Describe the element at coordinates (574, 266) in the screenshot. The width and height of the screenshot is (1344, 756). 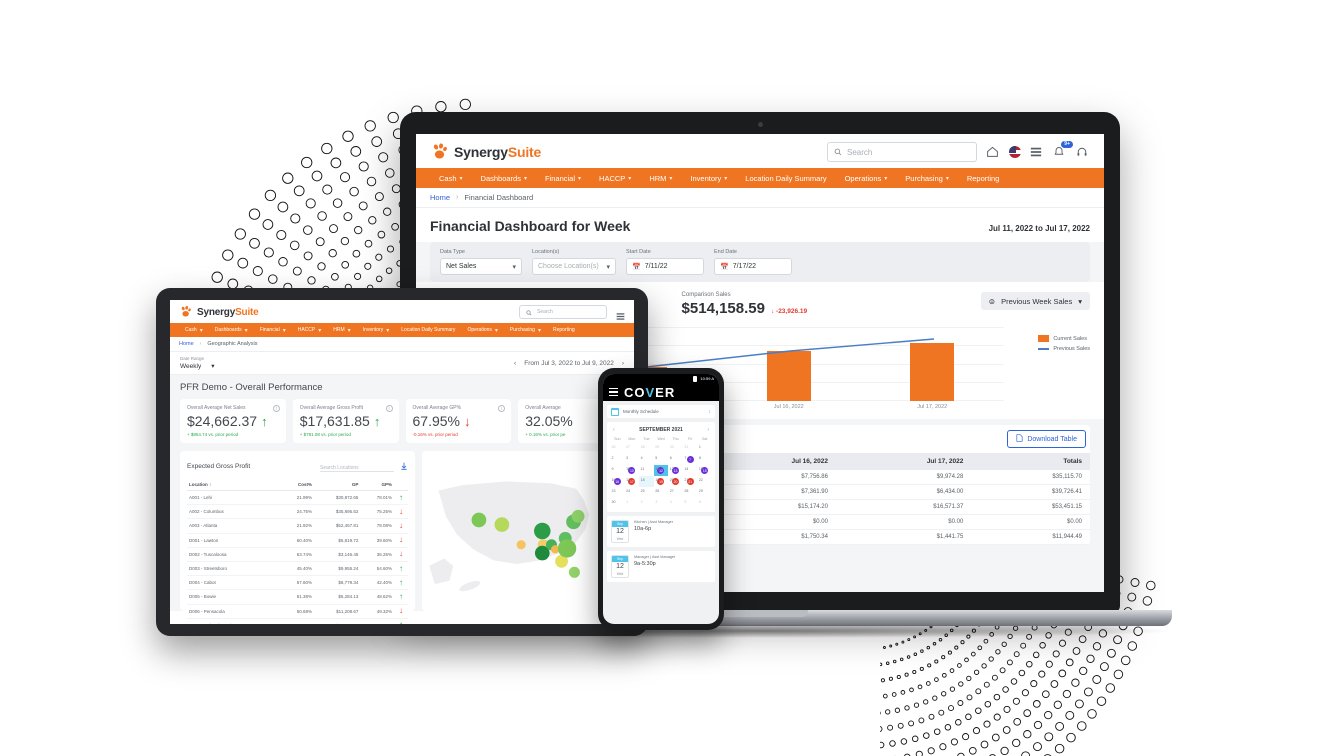
I see `locations-select: Choose Location(s) ▾` at that location.